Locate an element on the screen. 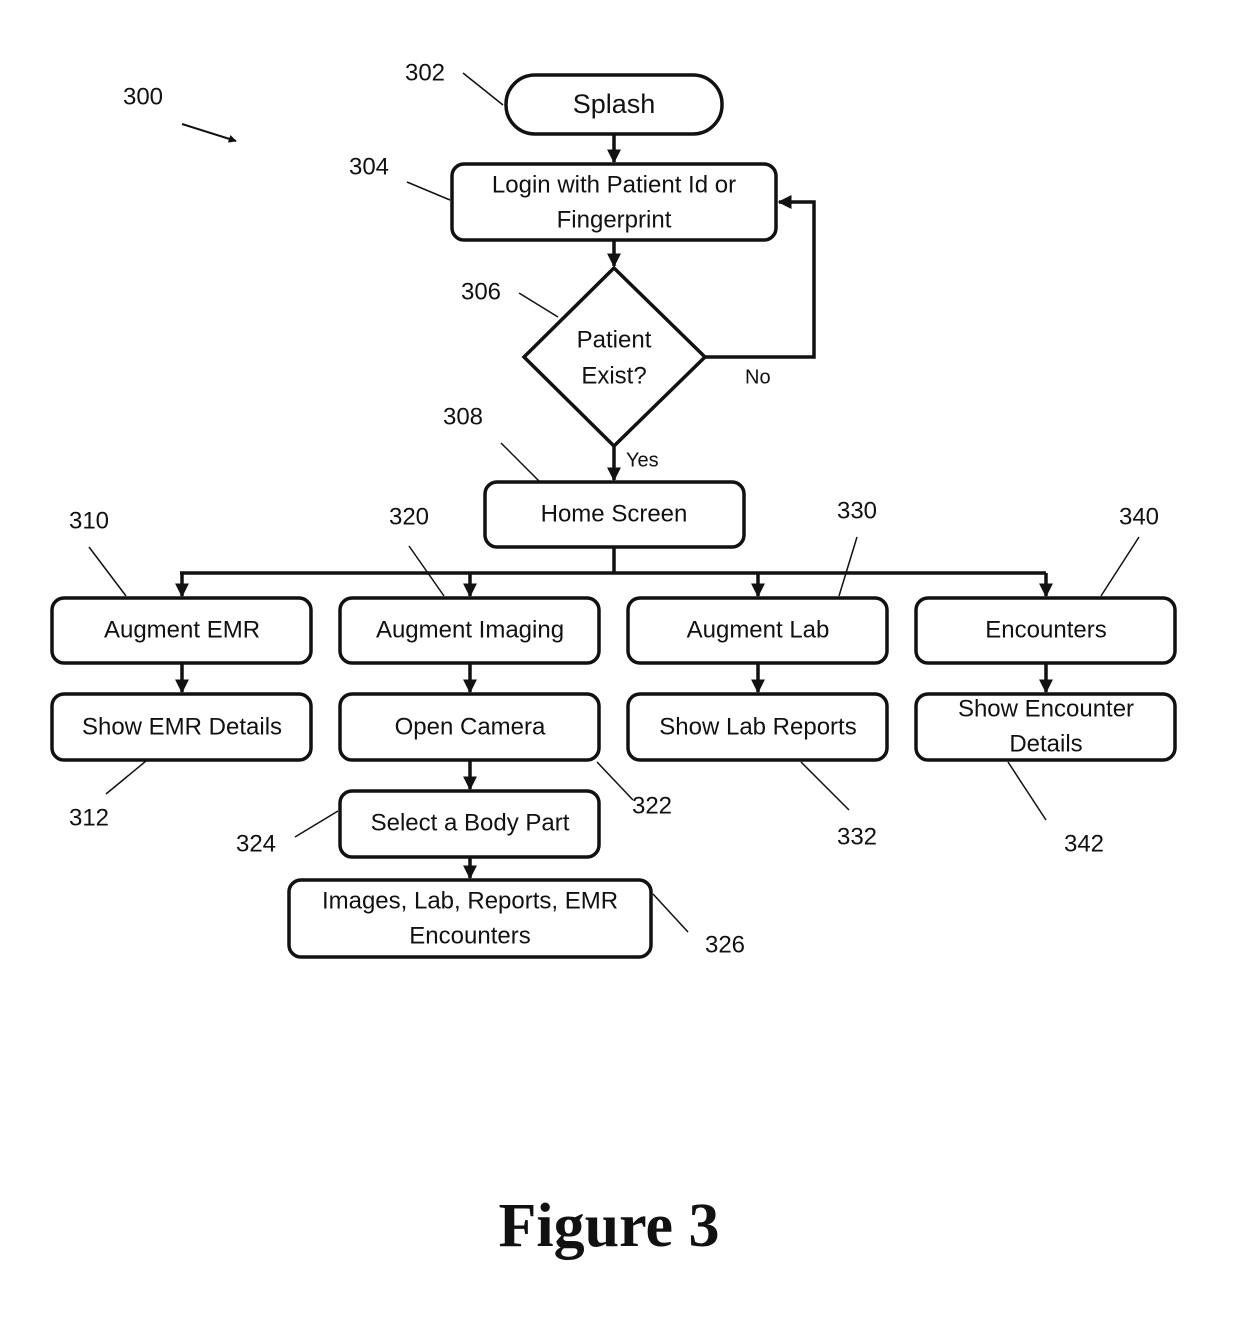  node-label: Augment Lab is located at coordinates (758, 629).